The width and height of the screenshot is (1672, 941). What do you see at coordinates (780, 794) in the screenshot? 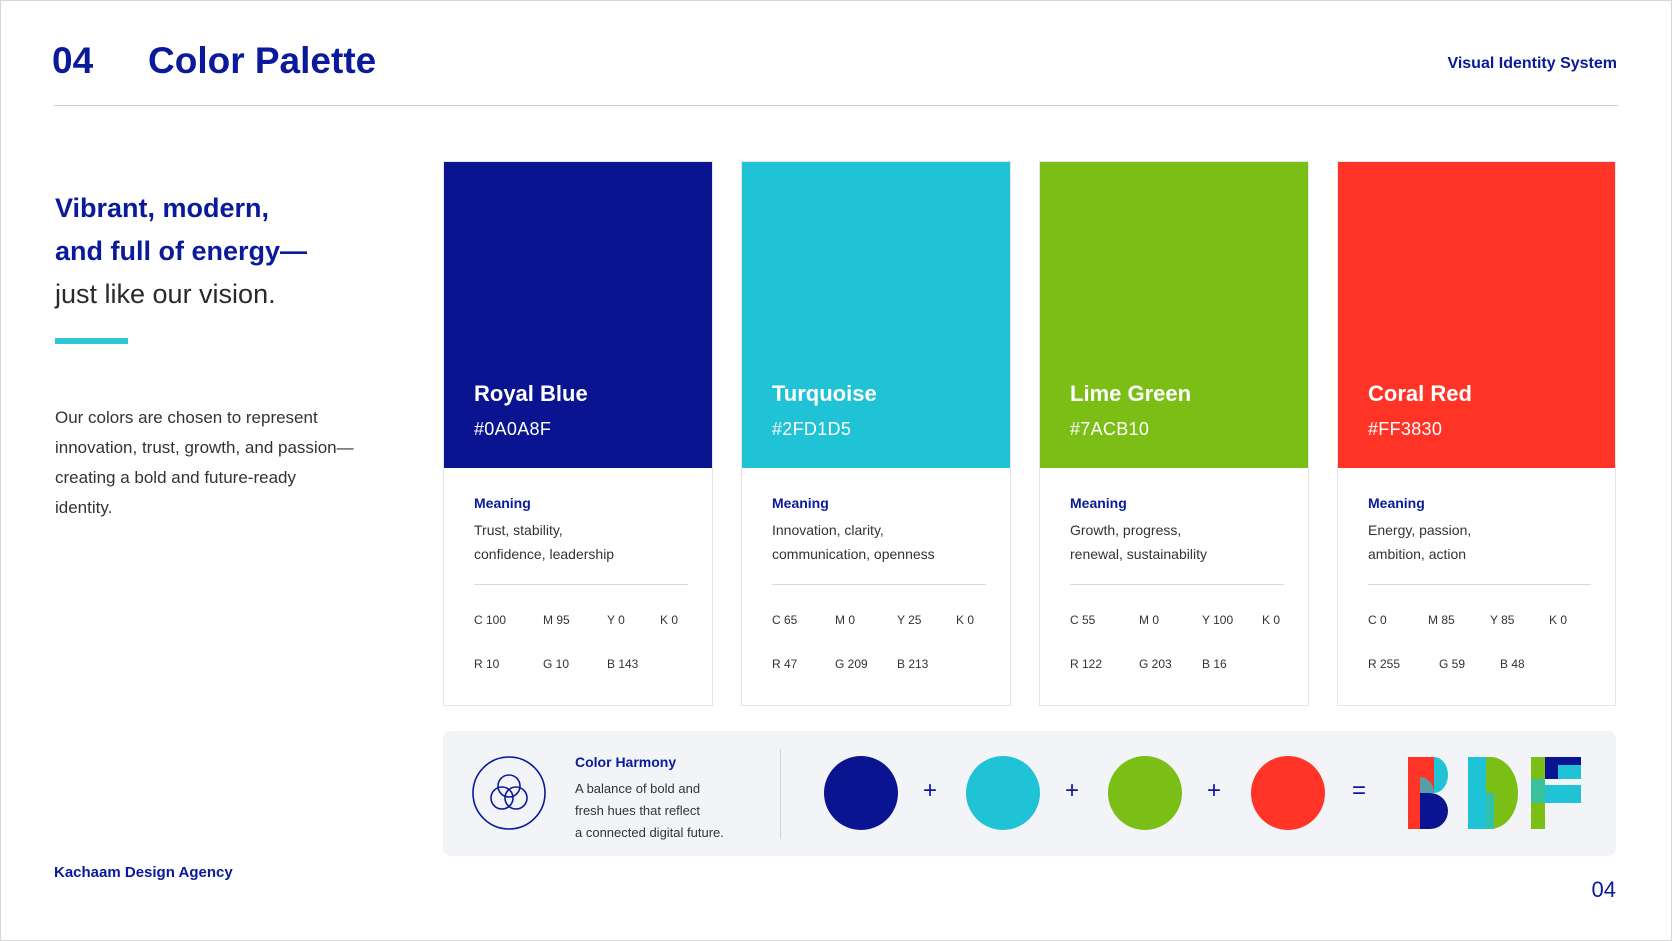
I see `harmony-divider` at bounding box center [780, 794].